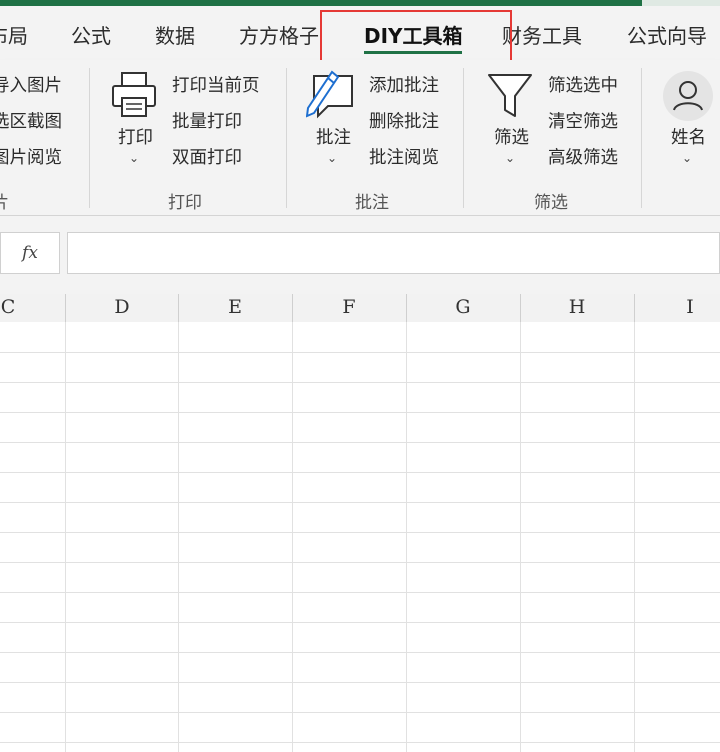  I want to click on formula-input, so click(393, 253).